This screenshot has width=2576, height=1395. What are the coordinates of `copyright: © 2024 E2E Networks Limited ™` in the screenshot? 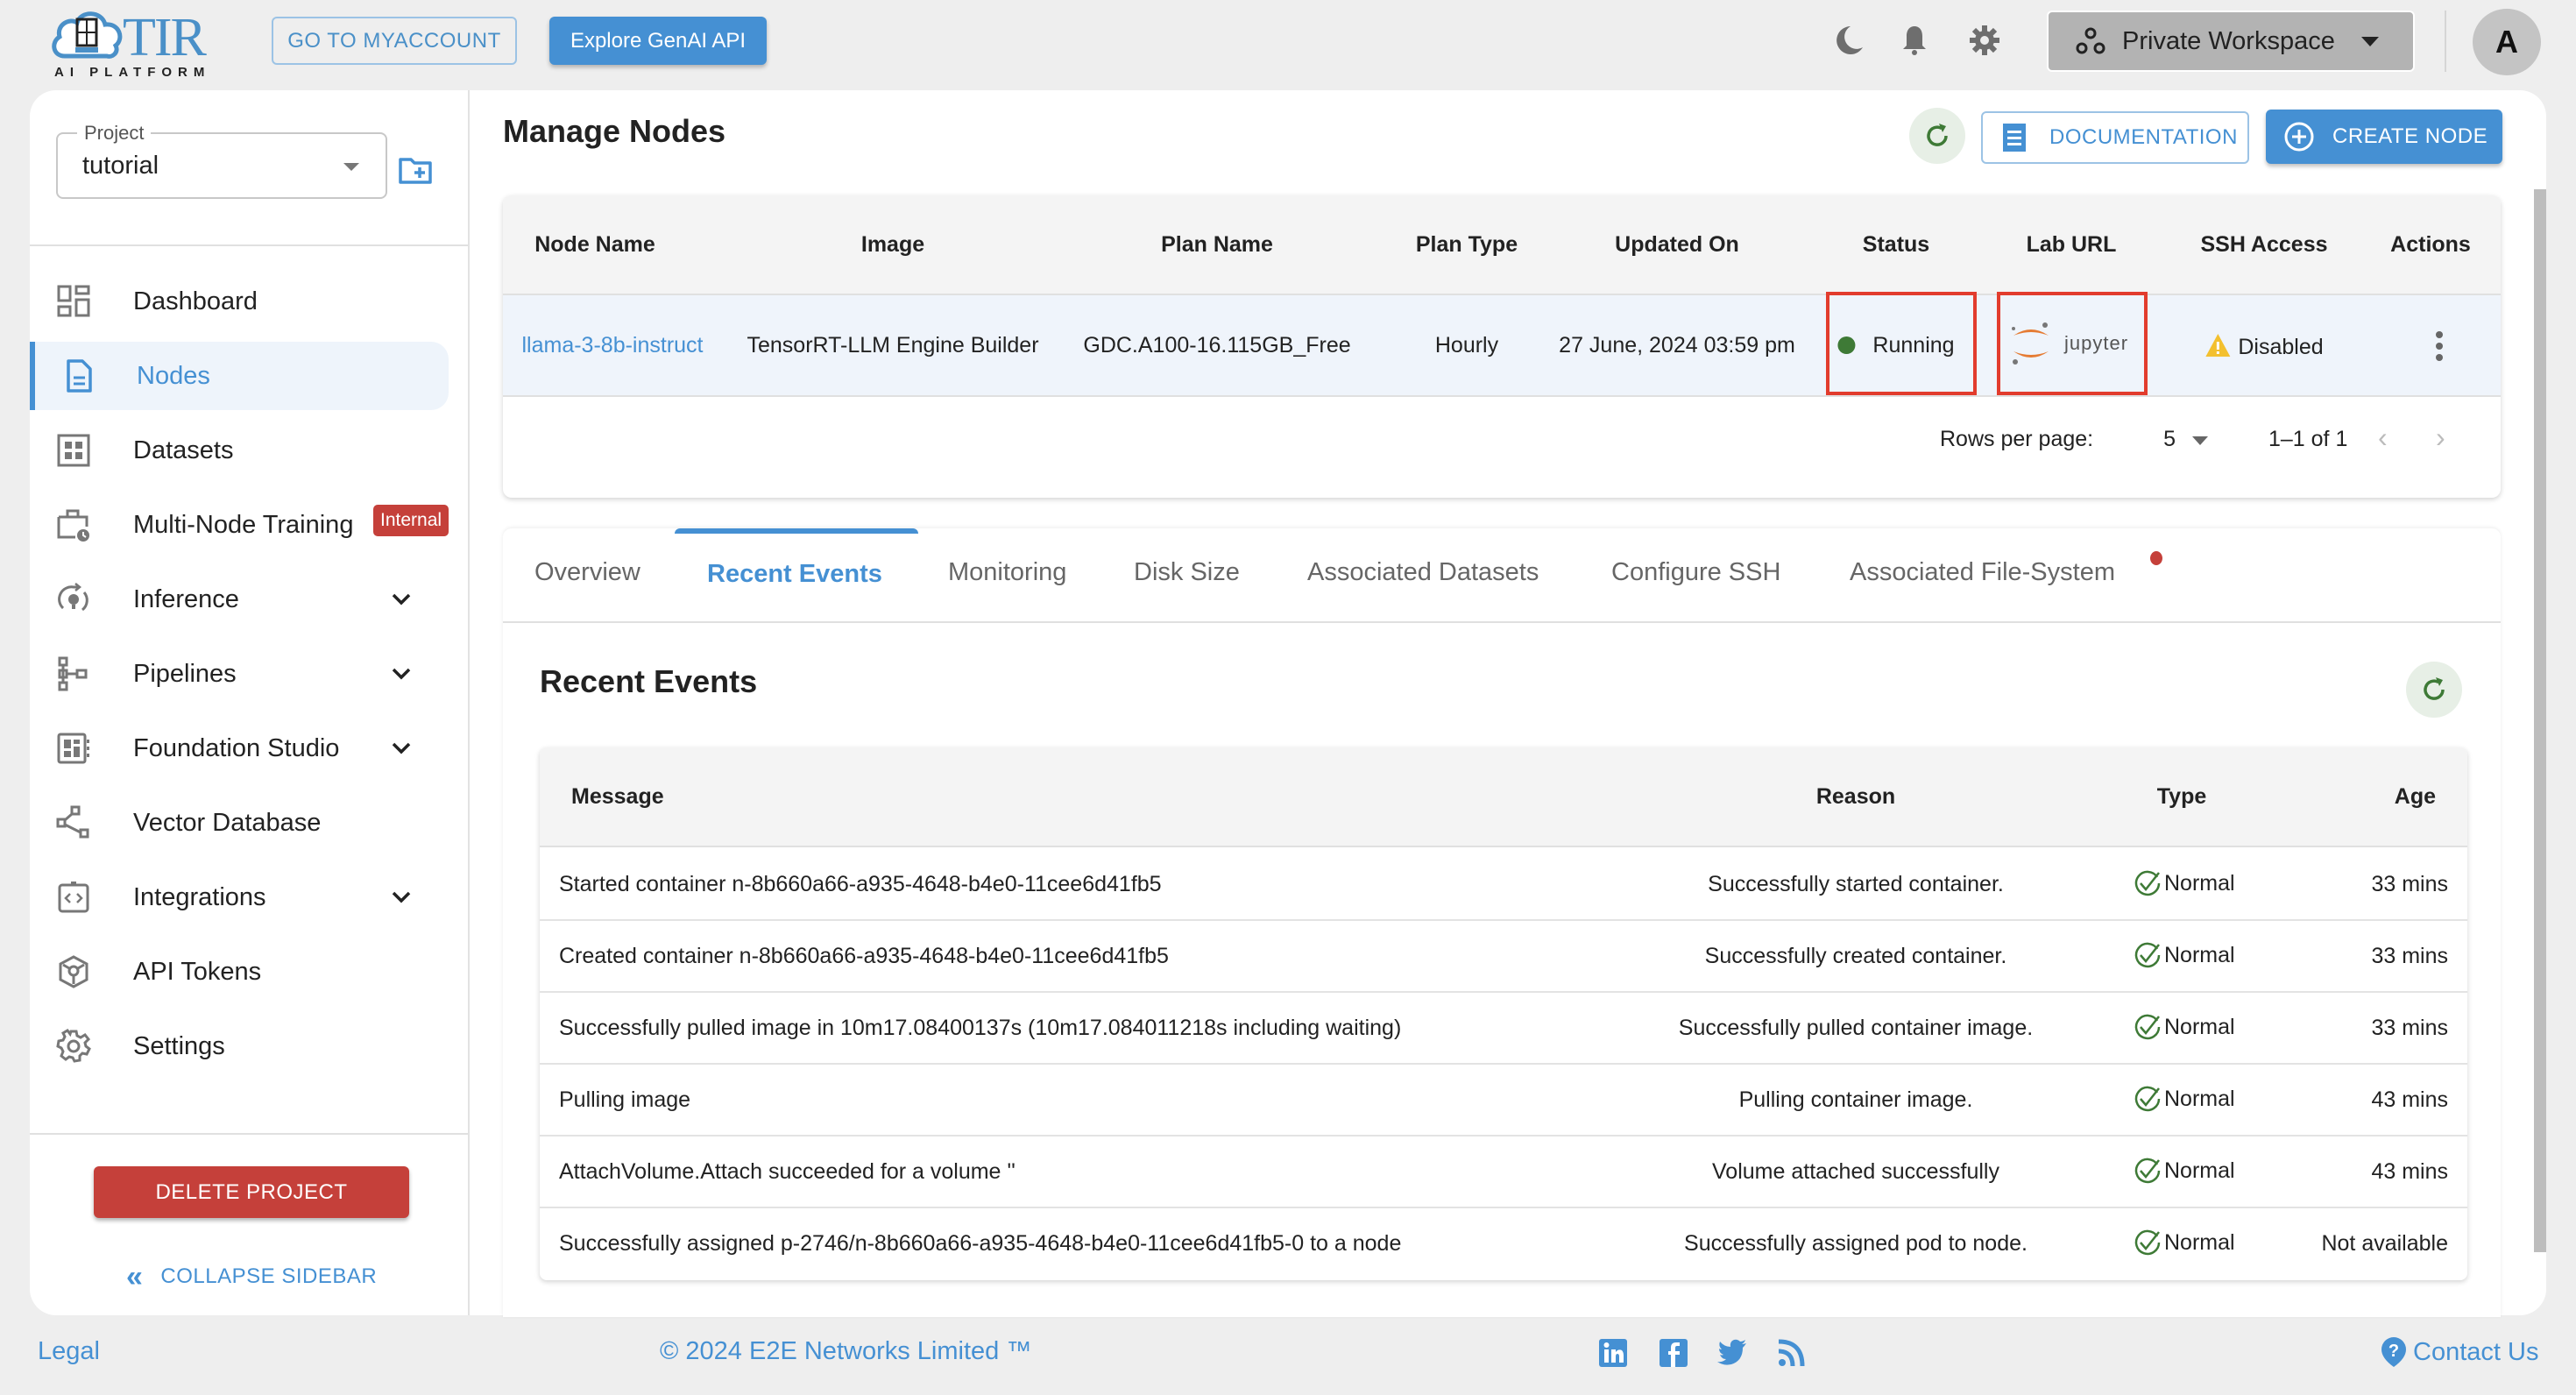 It's located at (846, 1351).